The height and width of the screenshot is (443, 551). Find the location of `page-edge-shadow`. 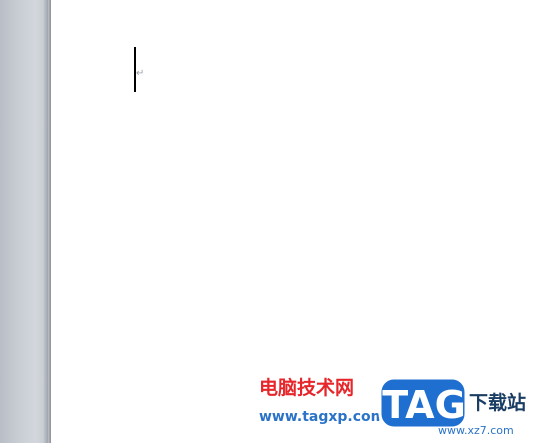

page-edge-shadow is located at coordinates (47, 221).